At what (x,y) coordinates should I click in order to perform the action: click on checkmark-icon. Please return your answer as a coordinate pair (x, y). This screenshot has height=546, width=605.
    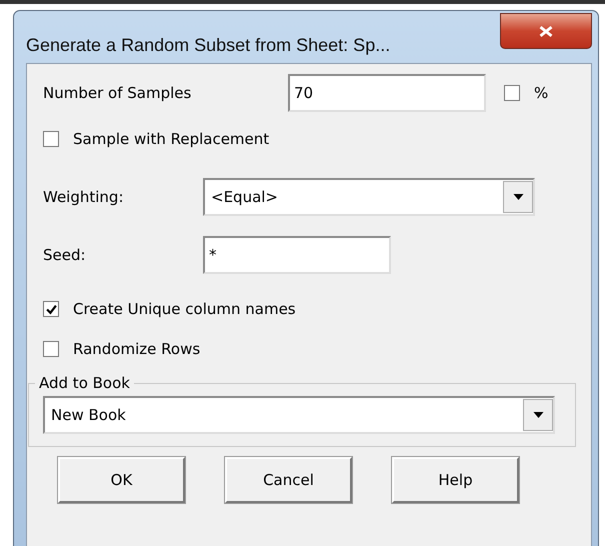
    Looking at the image, I should click on (51, 309).